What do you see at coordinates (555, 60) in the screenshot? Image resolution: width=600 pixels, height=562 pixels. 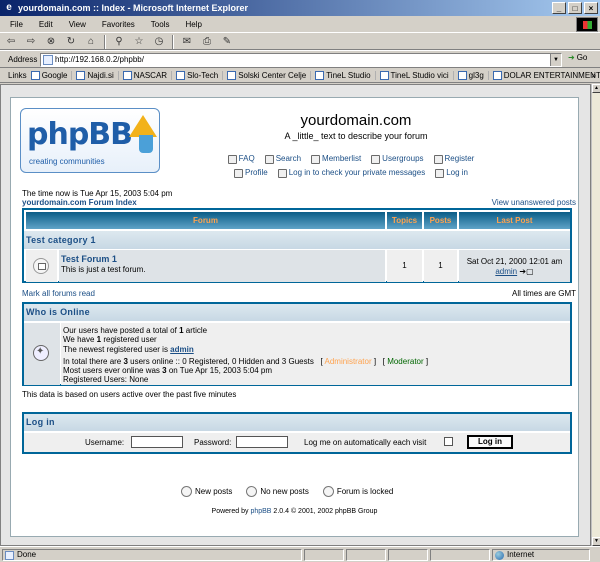 I see `address-dropdown-icon: ▼` at bounding box center [555, 60].